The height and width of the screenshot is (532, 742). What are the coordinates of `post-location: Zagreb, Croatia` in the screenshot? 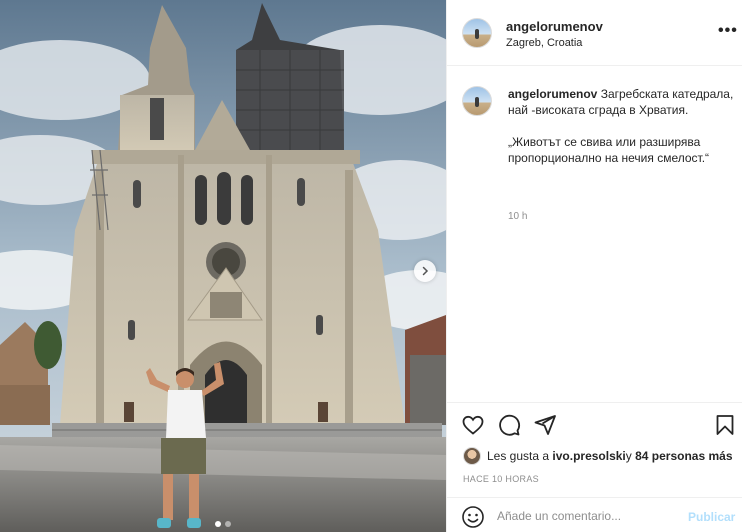 It's located at (544, 43).